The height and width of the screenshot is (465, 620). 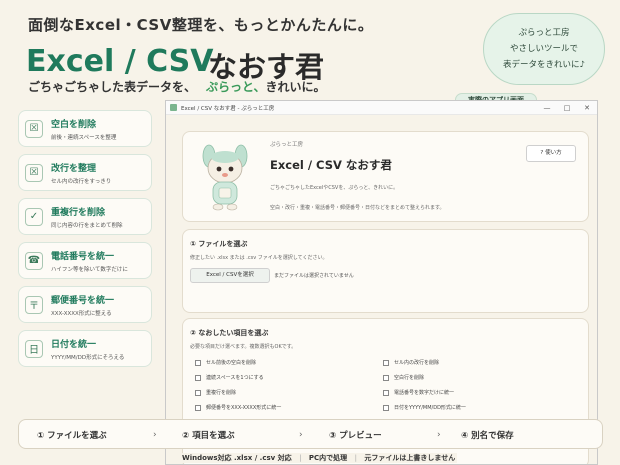 I want to click on app-title: Excel / CSV なおす君, so click(x=331, y=165).